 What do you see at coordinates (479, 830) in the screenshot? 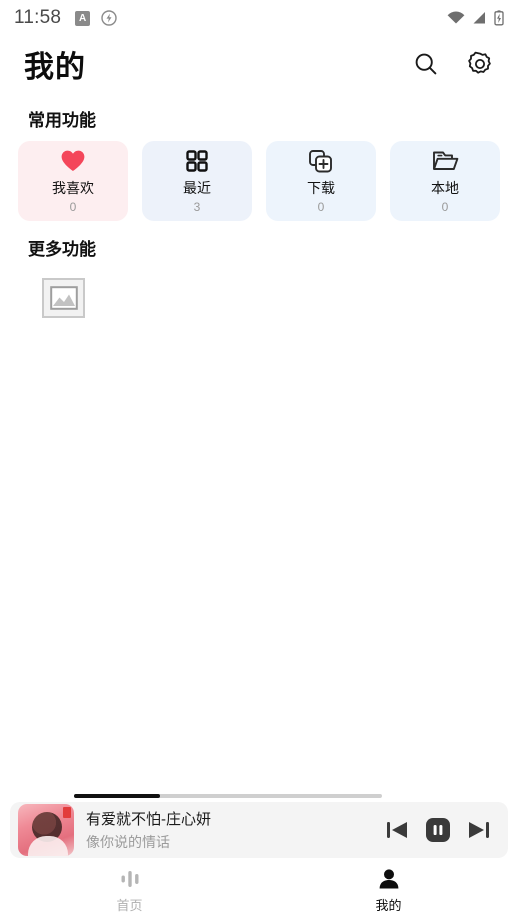
I see `skip-next-icon` at bounding box center [479, 830].